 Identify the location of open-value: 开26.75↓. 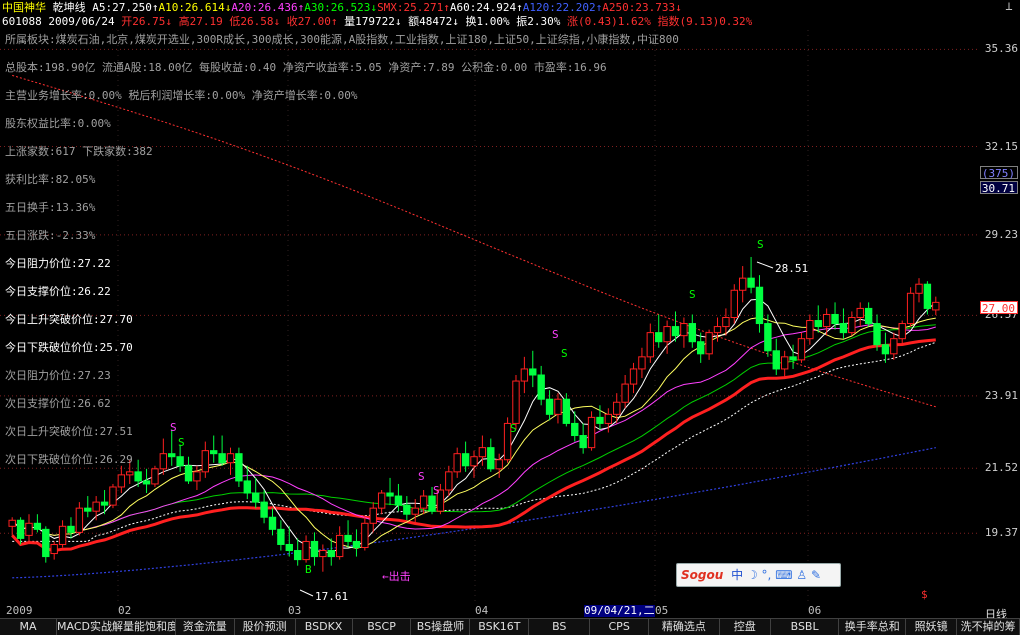
(146, 21).